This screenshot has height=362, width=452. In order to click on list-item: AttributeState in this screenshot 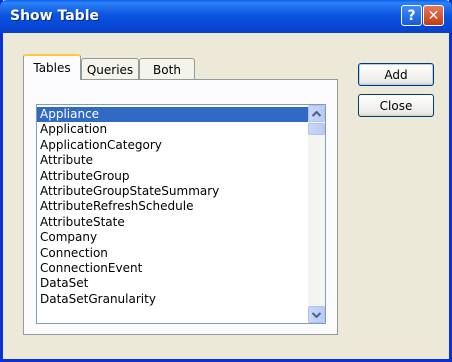, I will do `click(173, 222)`.